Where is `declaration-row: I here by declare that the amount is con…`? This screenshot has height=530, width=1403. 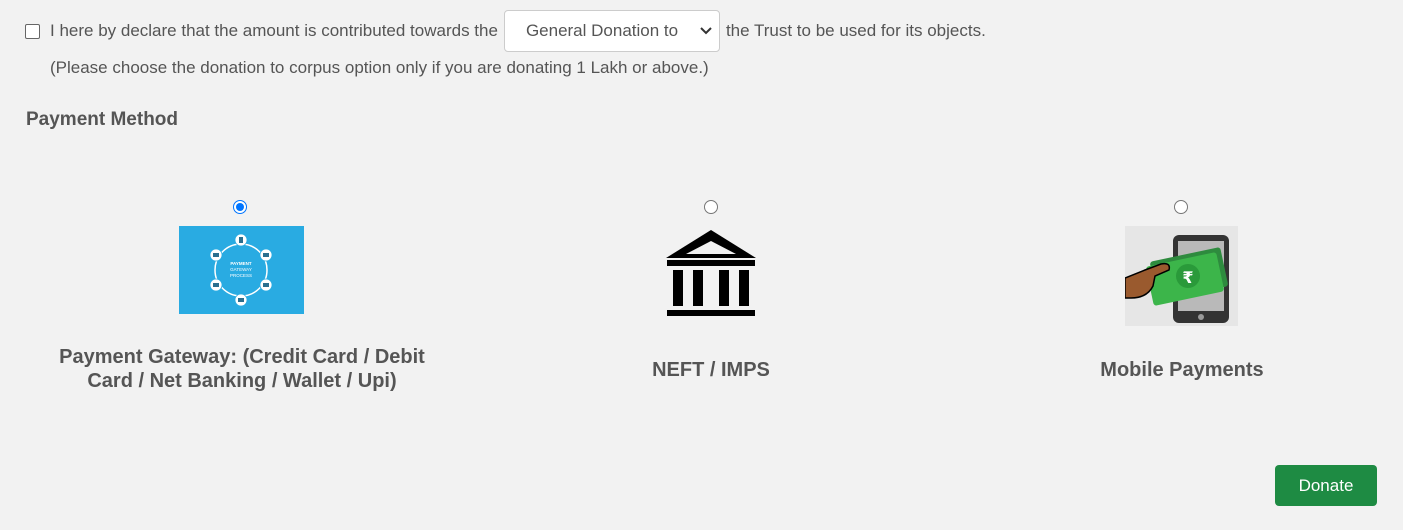
declaration-row: I here by declare that the amount is con… is located at coordinates (505, 31).